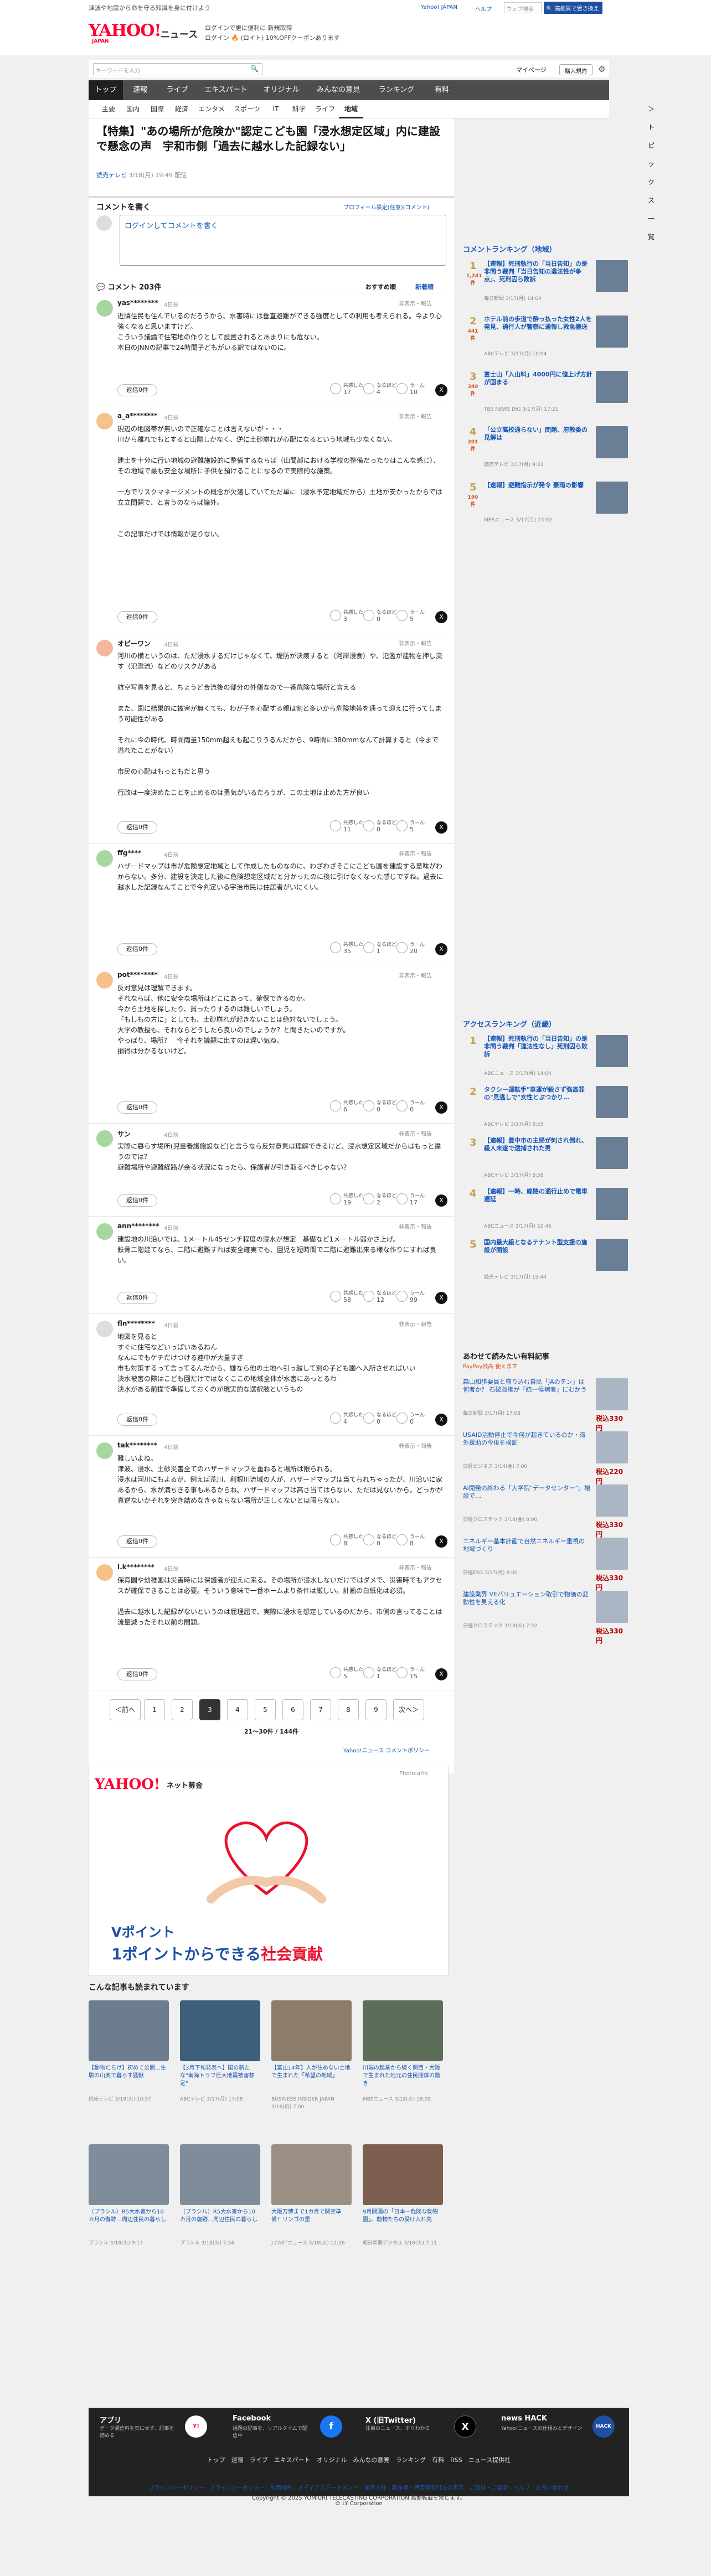  Describe the element at coordinates (177, 69) in the screenshot. I see `keyword-search-input: キーワードを入力` at that location.